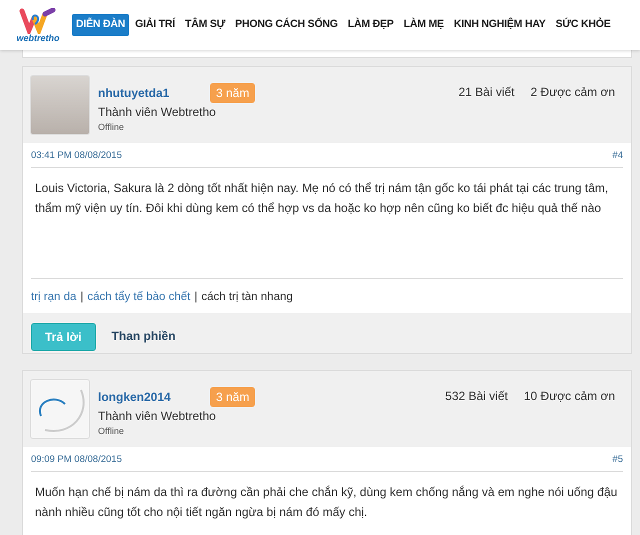 The width and height of the screenshot is (640, 535). Describe the element at coordinates (572, 92) in the screenshot. I see `thanks-count: 2 Được cảm ơn` at that location.